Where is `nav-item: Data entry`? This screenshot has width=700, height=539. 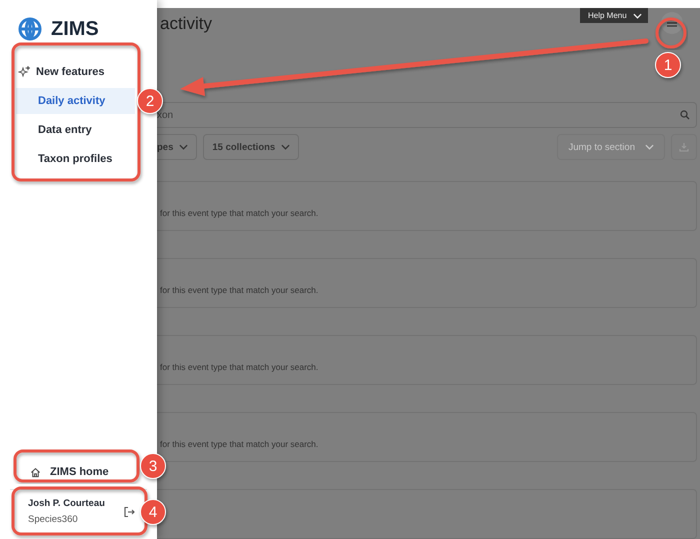 nav-item: Data entry is located at coordinates (78, 130).